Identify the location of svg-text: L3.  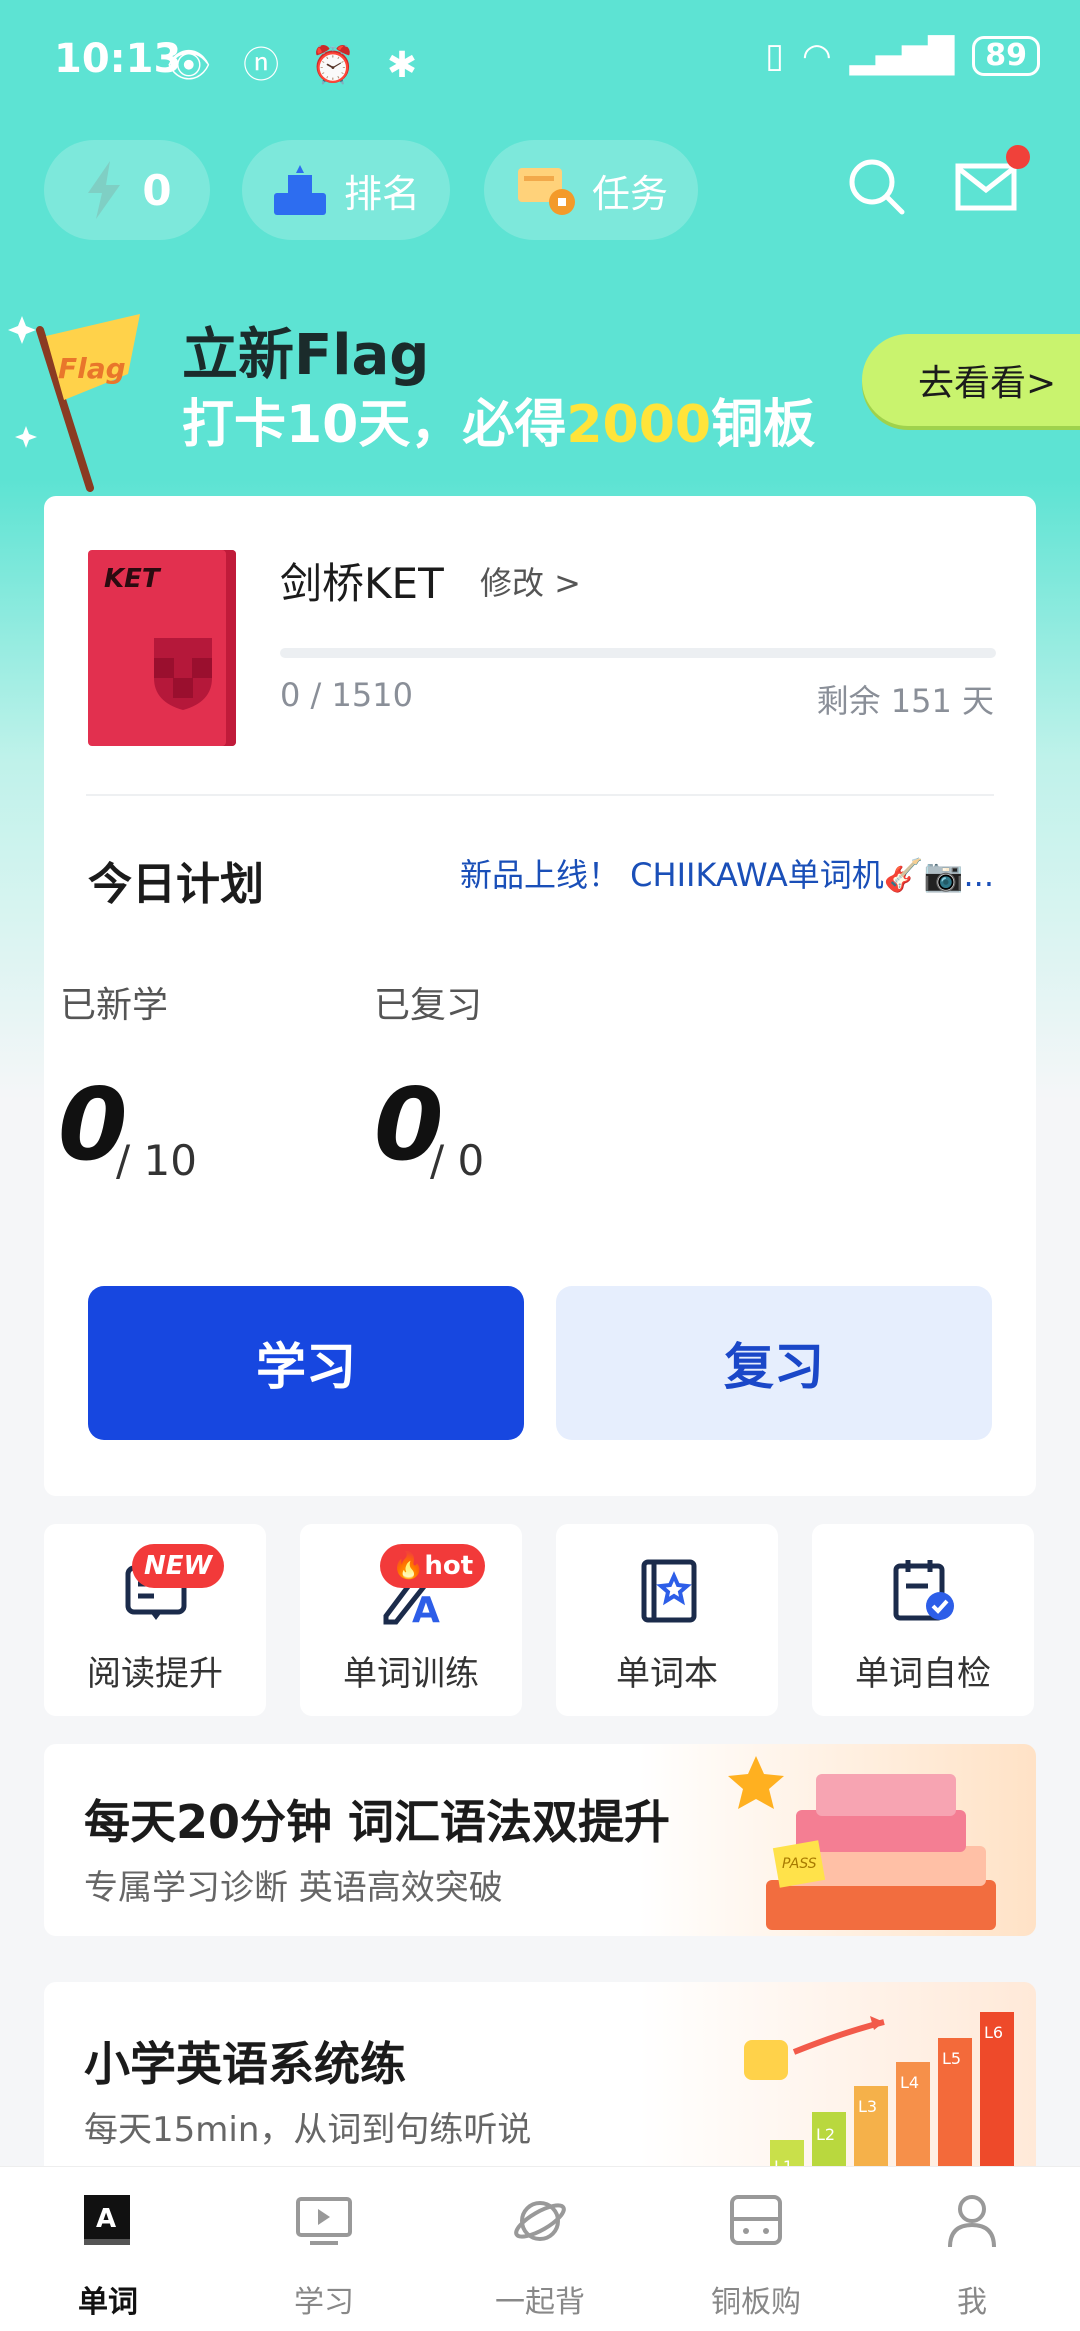
(867, 2106).